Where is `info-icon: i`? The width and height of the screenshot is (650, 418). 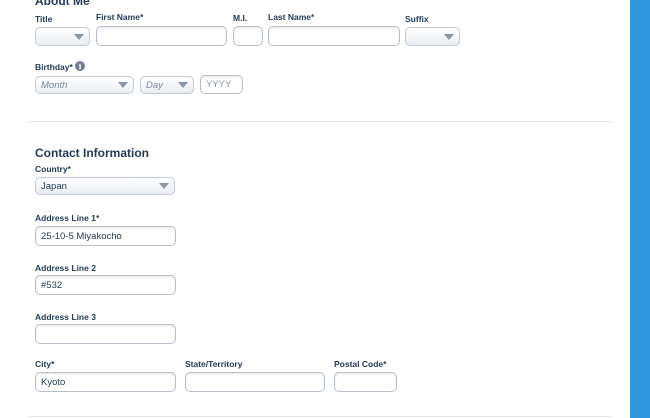 info-icon: i is located at coordinates (80, 66).